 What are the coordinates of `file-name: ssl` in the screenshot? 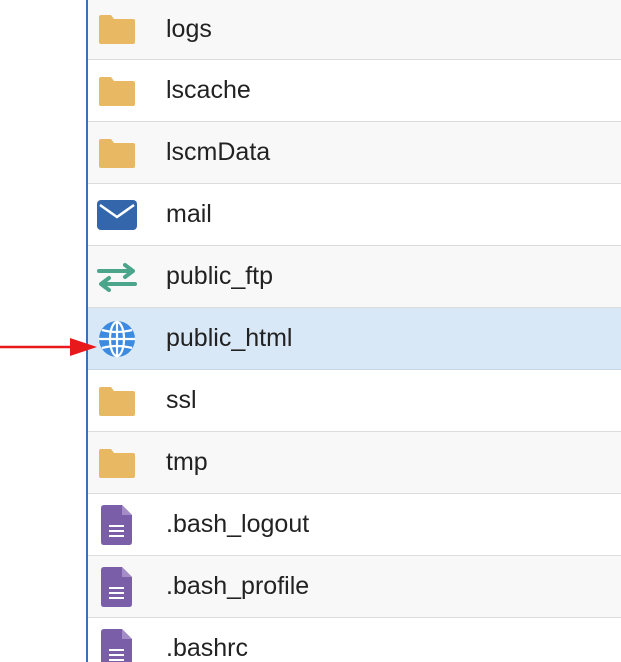 It's located at (181, 400).